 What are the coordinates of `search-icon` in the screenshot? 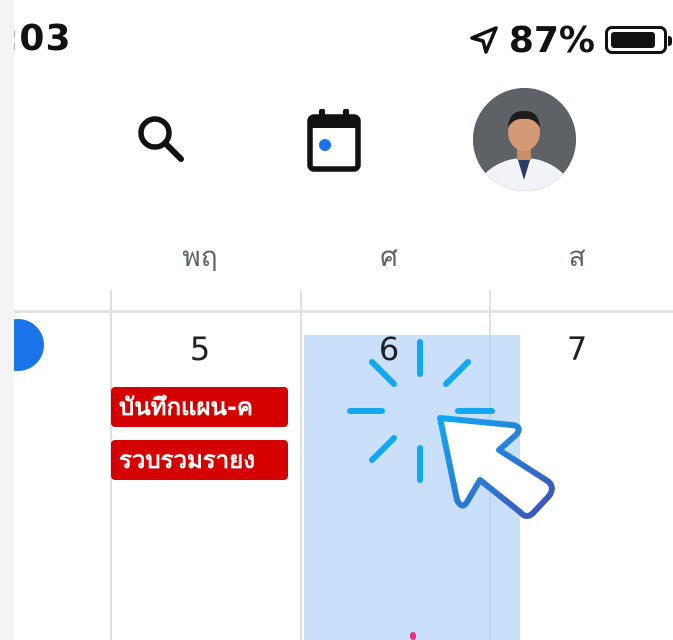 It's located at (161, 139).